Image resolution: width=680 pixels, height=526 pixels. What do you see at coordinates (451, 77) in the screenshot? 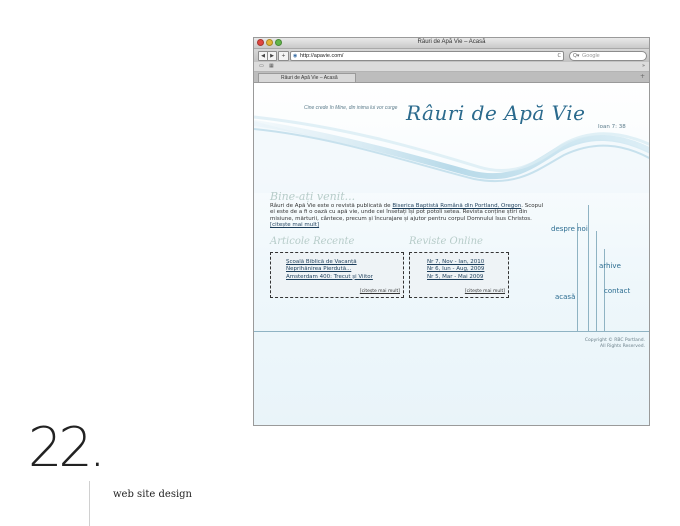
I see `tab-bar: Râuri de Apă Vie – Acasă +` at bounding box center [451, 77].